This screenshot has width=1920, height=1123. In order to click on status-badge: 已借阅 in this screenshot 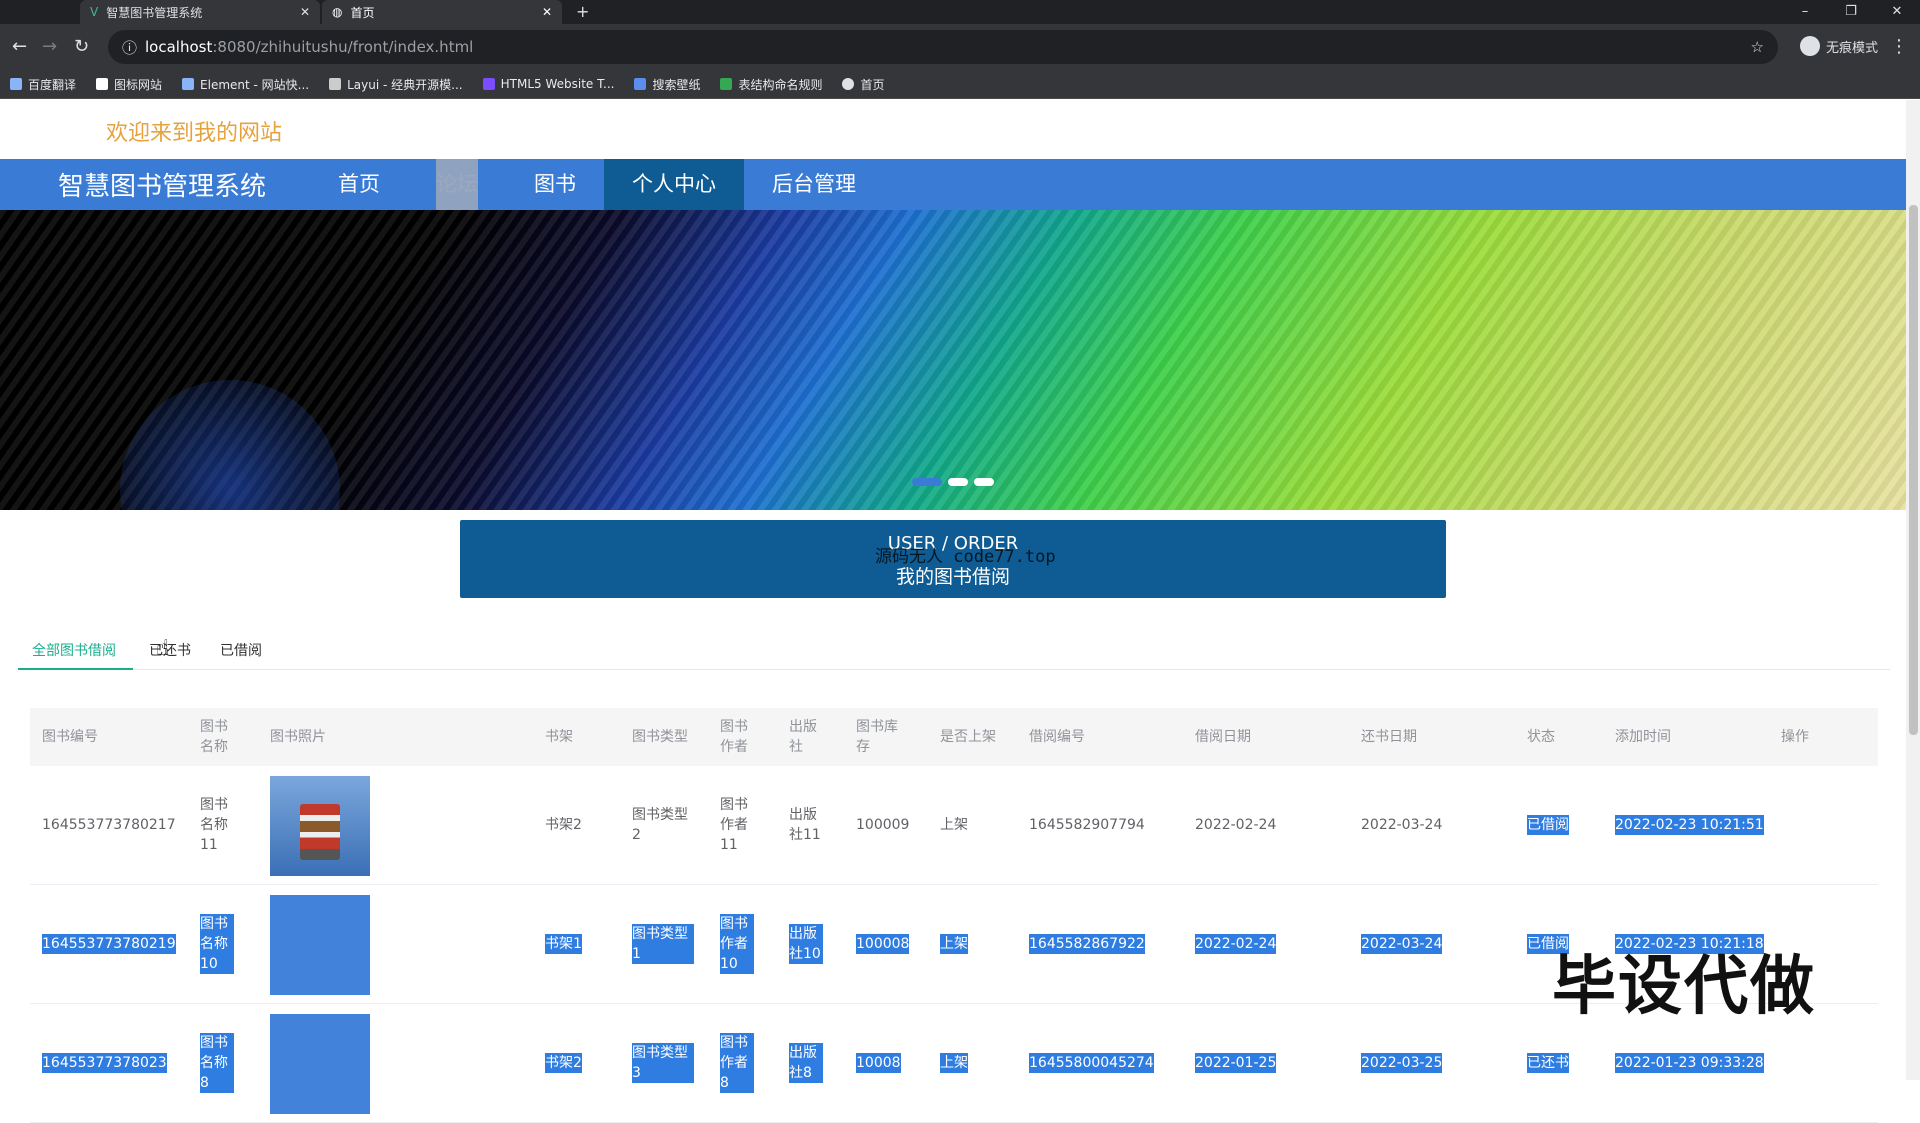, I will do `click(1548, 825)`.